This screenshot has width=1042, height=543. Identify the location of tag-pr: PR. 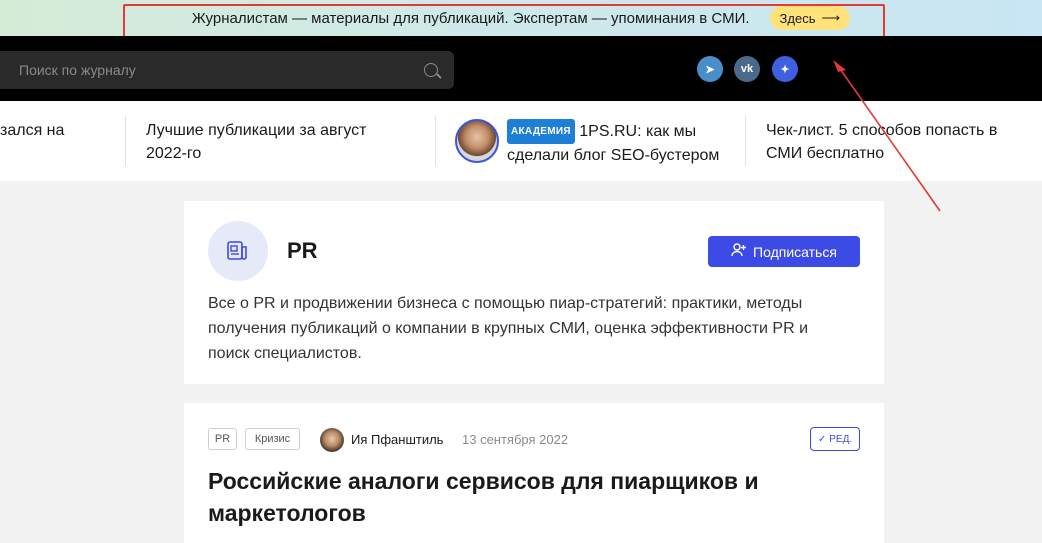
(222, 439).